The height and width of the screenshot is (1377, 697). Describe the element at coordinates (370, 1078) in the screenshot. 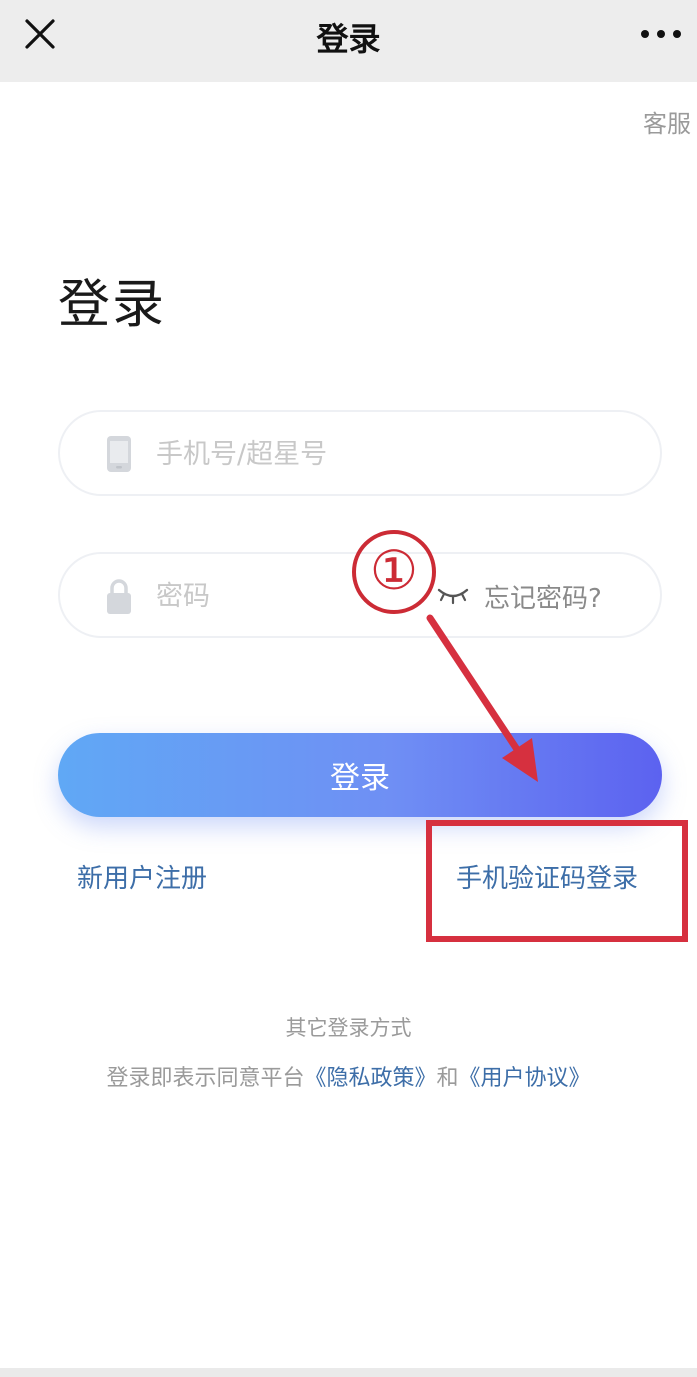

I see `privacy-policy-link: 《隐私政策》` at that location.